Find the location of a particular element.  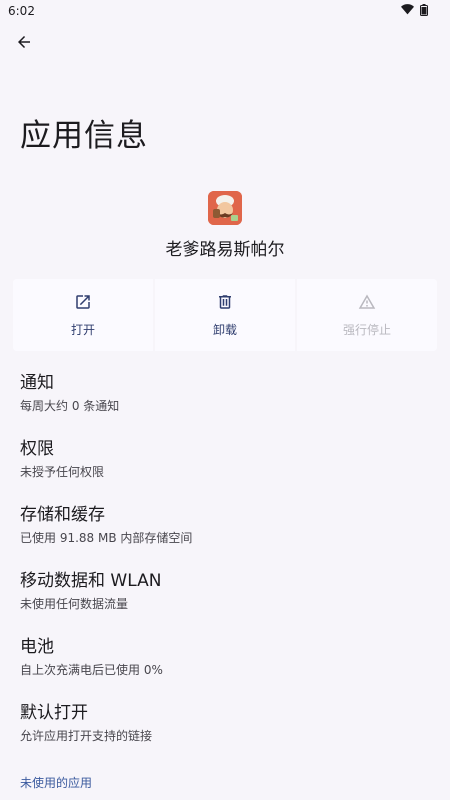

force-stop-button-label: 强行停止 is located at coordinates (366, 329).